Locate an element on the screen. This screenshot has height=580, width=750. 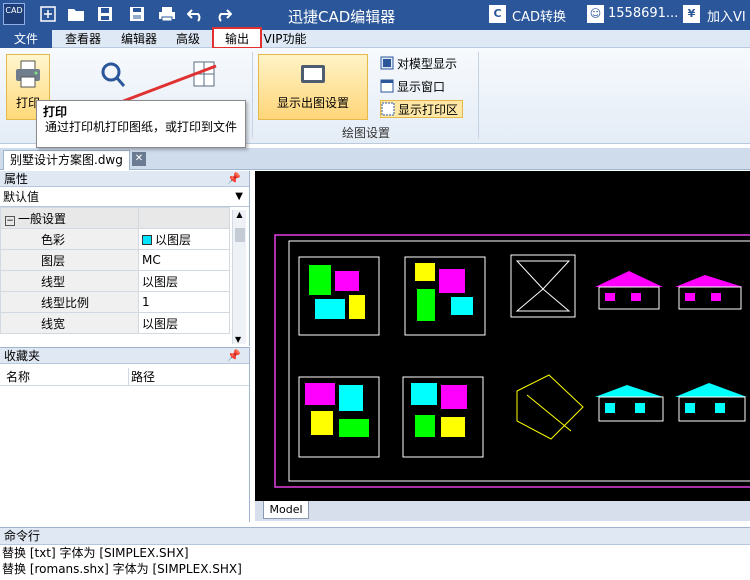
scroll-up-icon: ▲ is located at coordinates (239, 214).